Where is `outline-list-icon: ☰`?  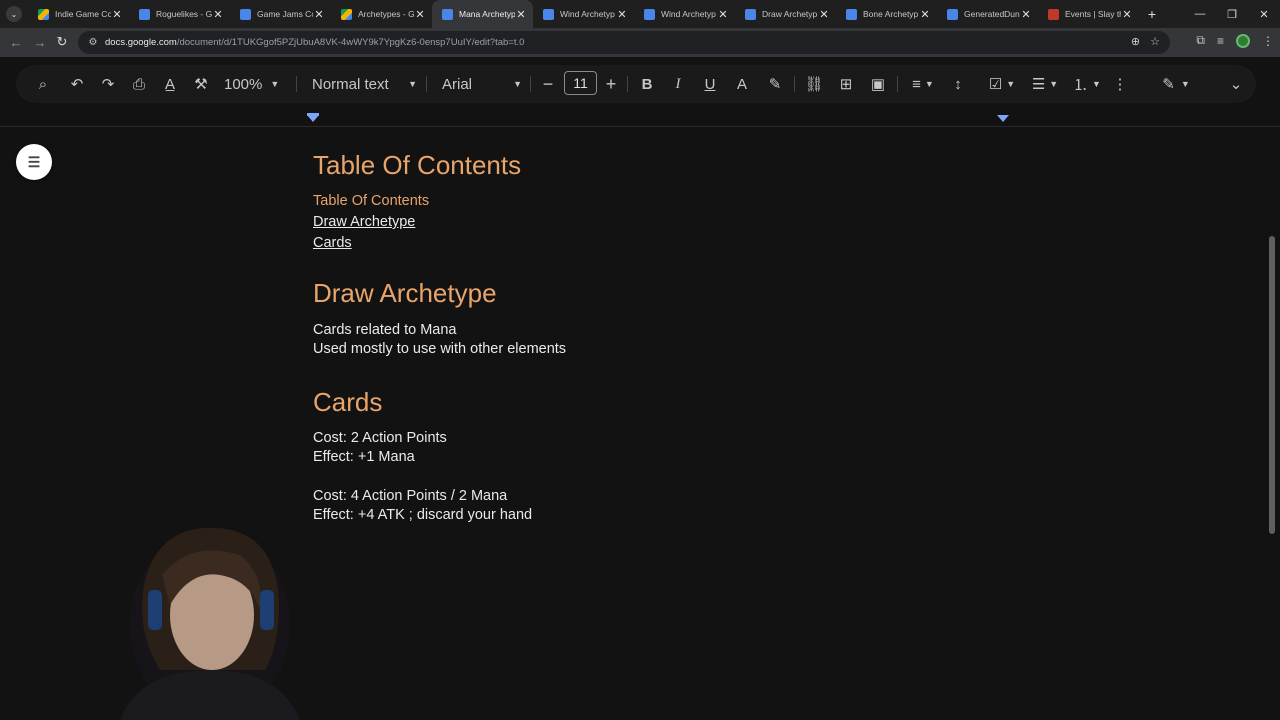 outline-list-icon: ☰ is located at coordinates (34, 161).